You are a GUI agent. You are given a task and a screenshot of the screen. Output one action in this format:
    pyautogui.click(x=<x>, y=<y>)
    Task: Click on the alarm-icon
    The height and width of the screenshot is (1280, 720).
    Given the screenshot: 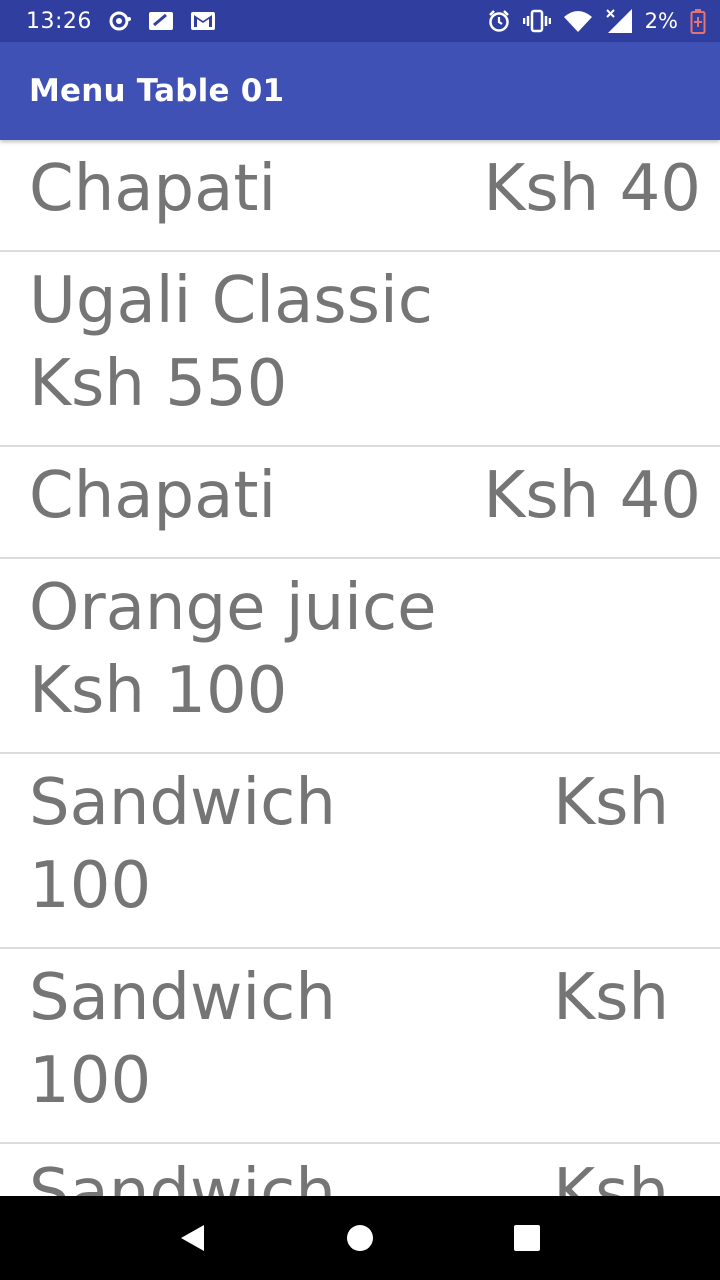 What is the action you would take?
    pyautogui.click(x=499, y=21)
    